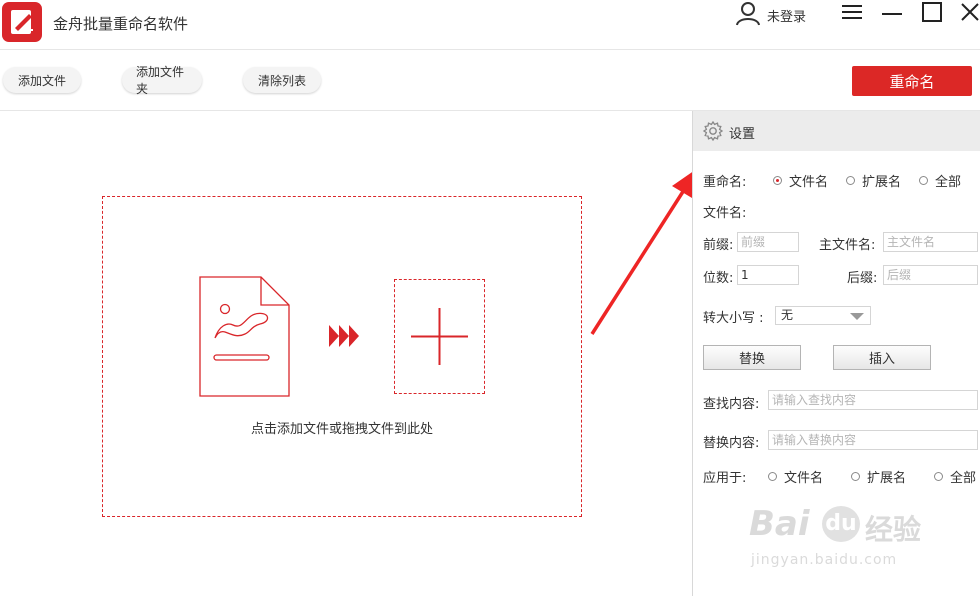  I want to click on close-icon, so click(967, 12).